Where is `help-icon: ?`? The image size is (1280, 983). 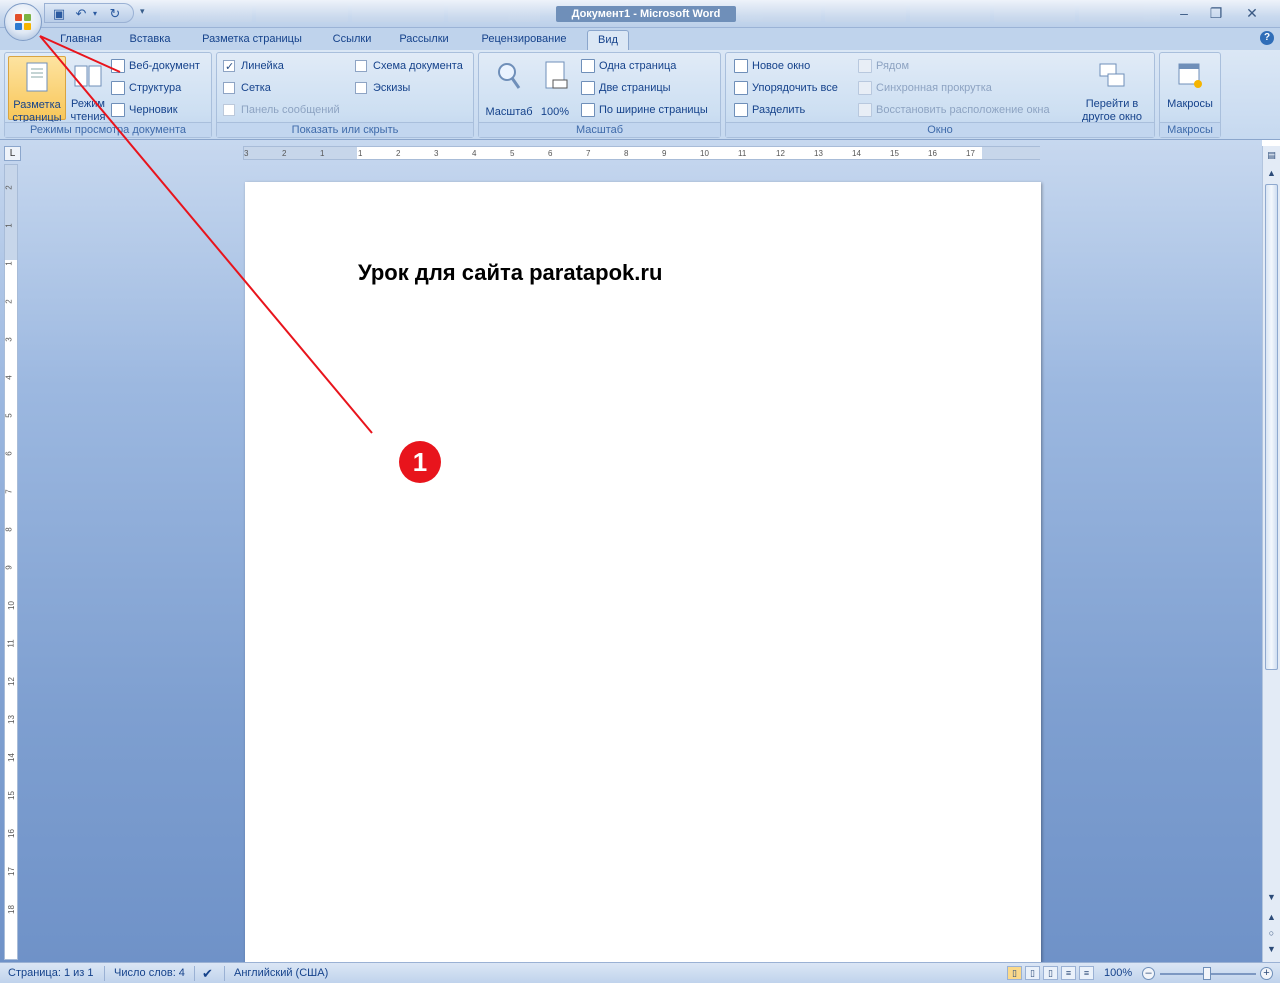
help-icon: ? is located at coordinates (1267, 38).